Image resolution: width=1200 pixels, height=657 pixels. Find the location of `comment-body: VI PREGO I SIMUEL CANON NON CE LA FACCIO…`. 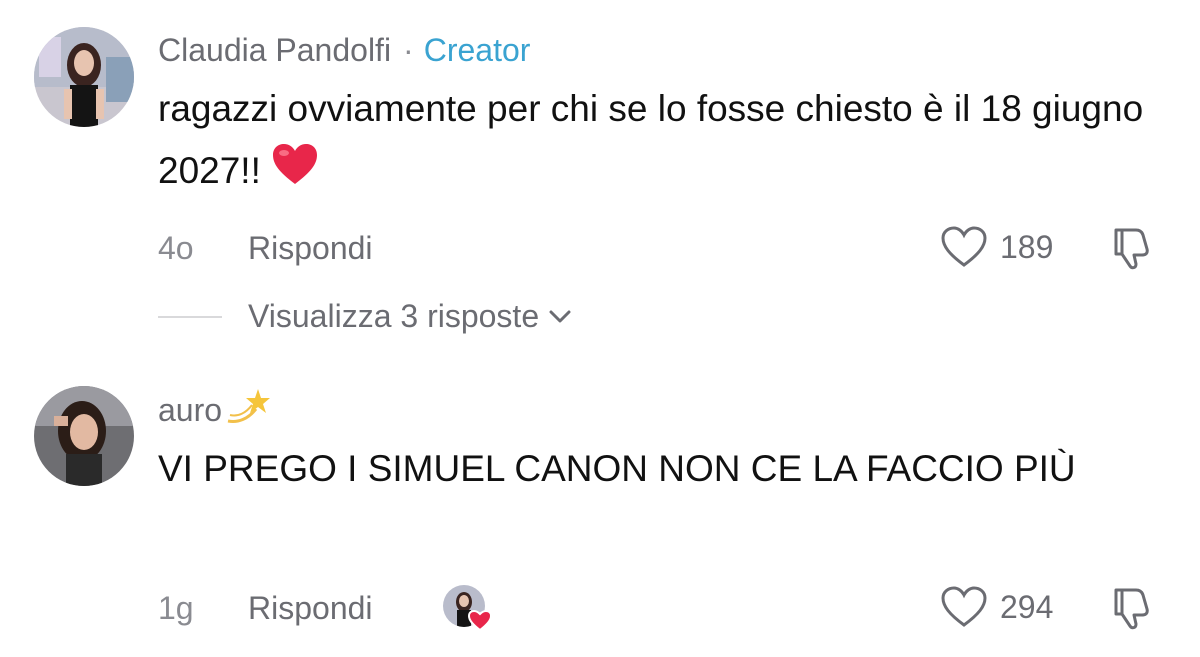

comment-body: VI PREGO I SIMUEL CANON NON CE LA FACCIO… is located at coordinates (617, 468).